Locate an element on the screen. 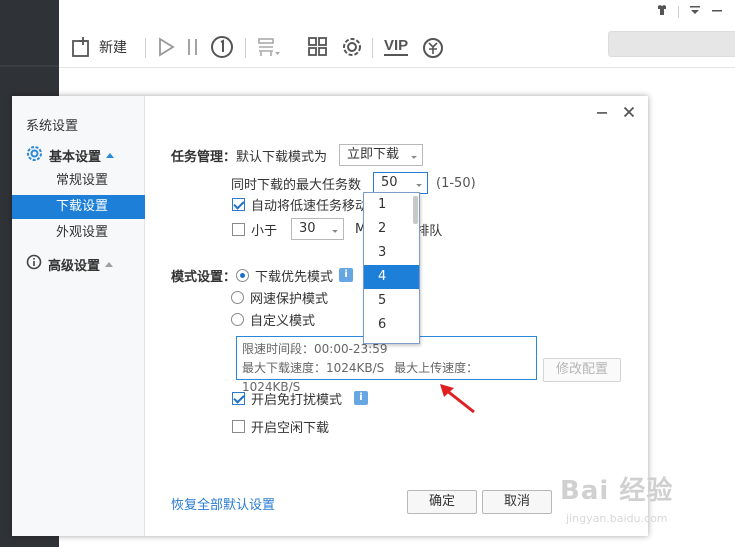 Image resolution: width=735 pixels, height=547 pixels. app-toolbar: 新建 VIP is located at coordinates (397, 34).